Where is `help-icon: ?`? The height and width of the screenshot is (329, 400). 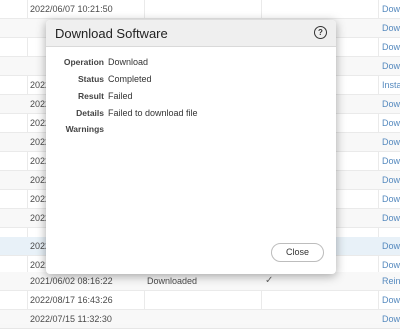
help-icon: ? is located at coordinates (320, 32).